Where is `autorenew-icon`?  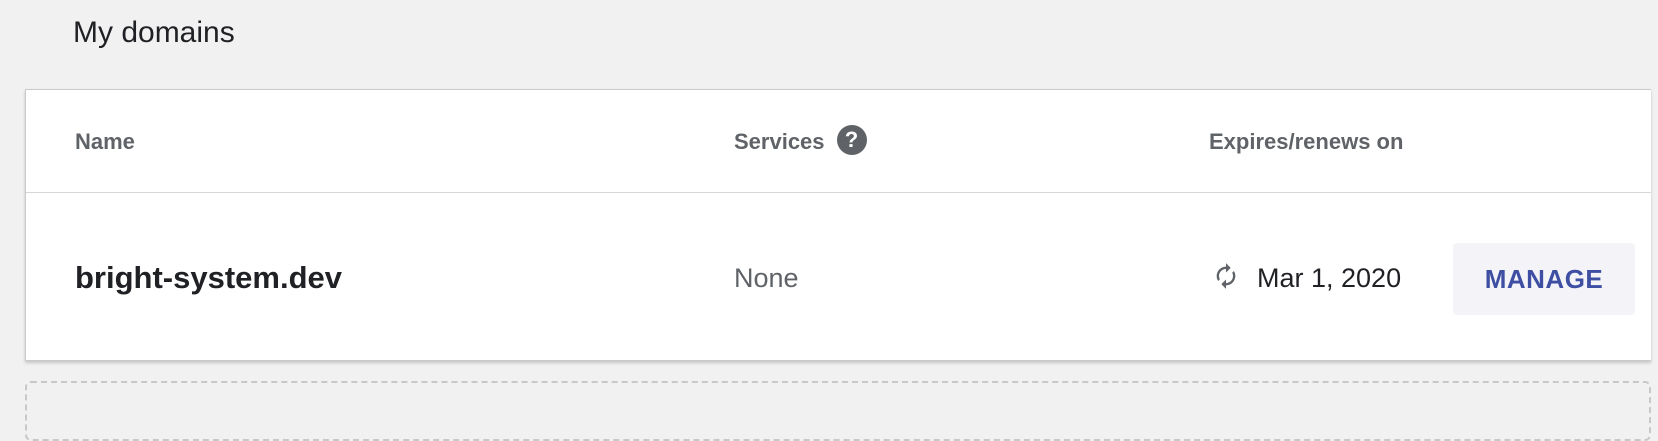 autorenew-icon is located at coordinates (1226, 276).